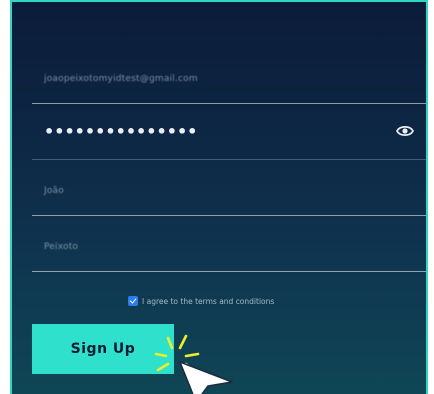 The height and width of the screenshot is (394, 434). Describe the element at coordinates (208, 301) in the screenshot. I see `terms-label: I agree to the terms and conditions` at that location.